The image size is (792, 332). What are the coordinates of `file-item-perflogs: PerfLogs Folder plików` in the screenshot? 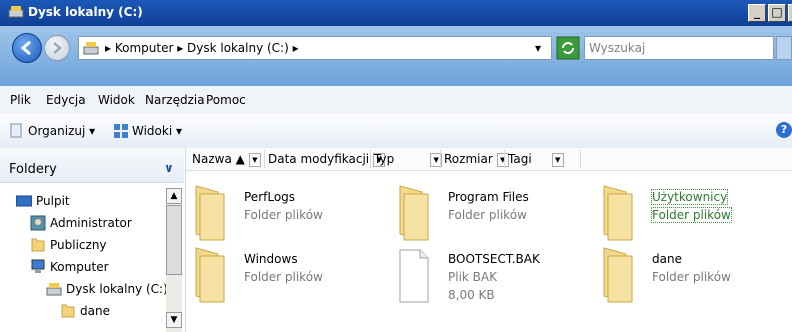 It's located at (286, 217).